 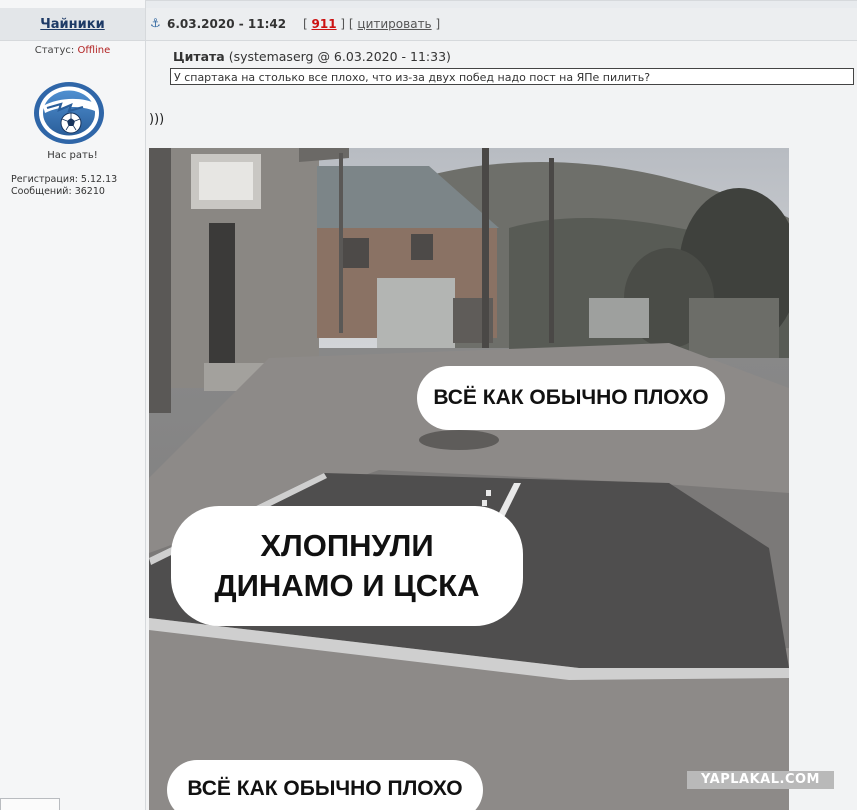 What do you see at coordinates (325, 785) in the screenshot?
I see `meme-caption-bottom: ВСЁ КАК ОБЫЧНО ПЛОХО` at bounding box center [325, 785].